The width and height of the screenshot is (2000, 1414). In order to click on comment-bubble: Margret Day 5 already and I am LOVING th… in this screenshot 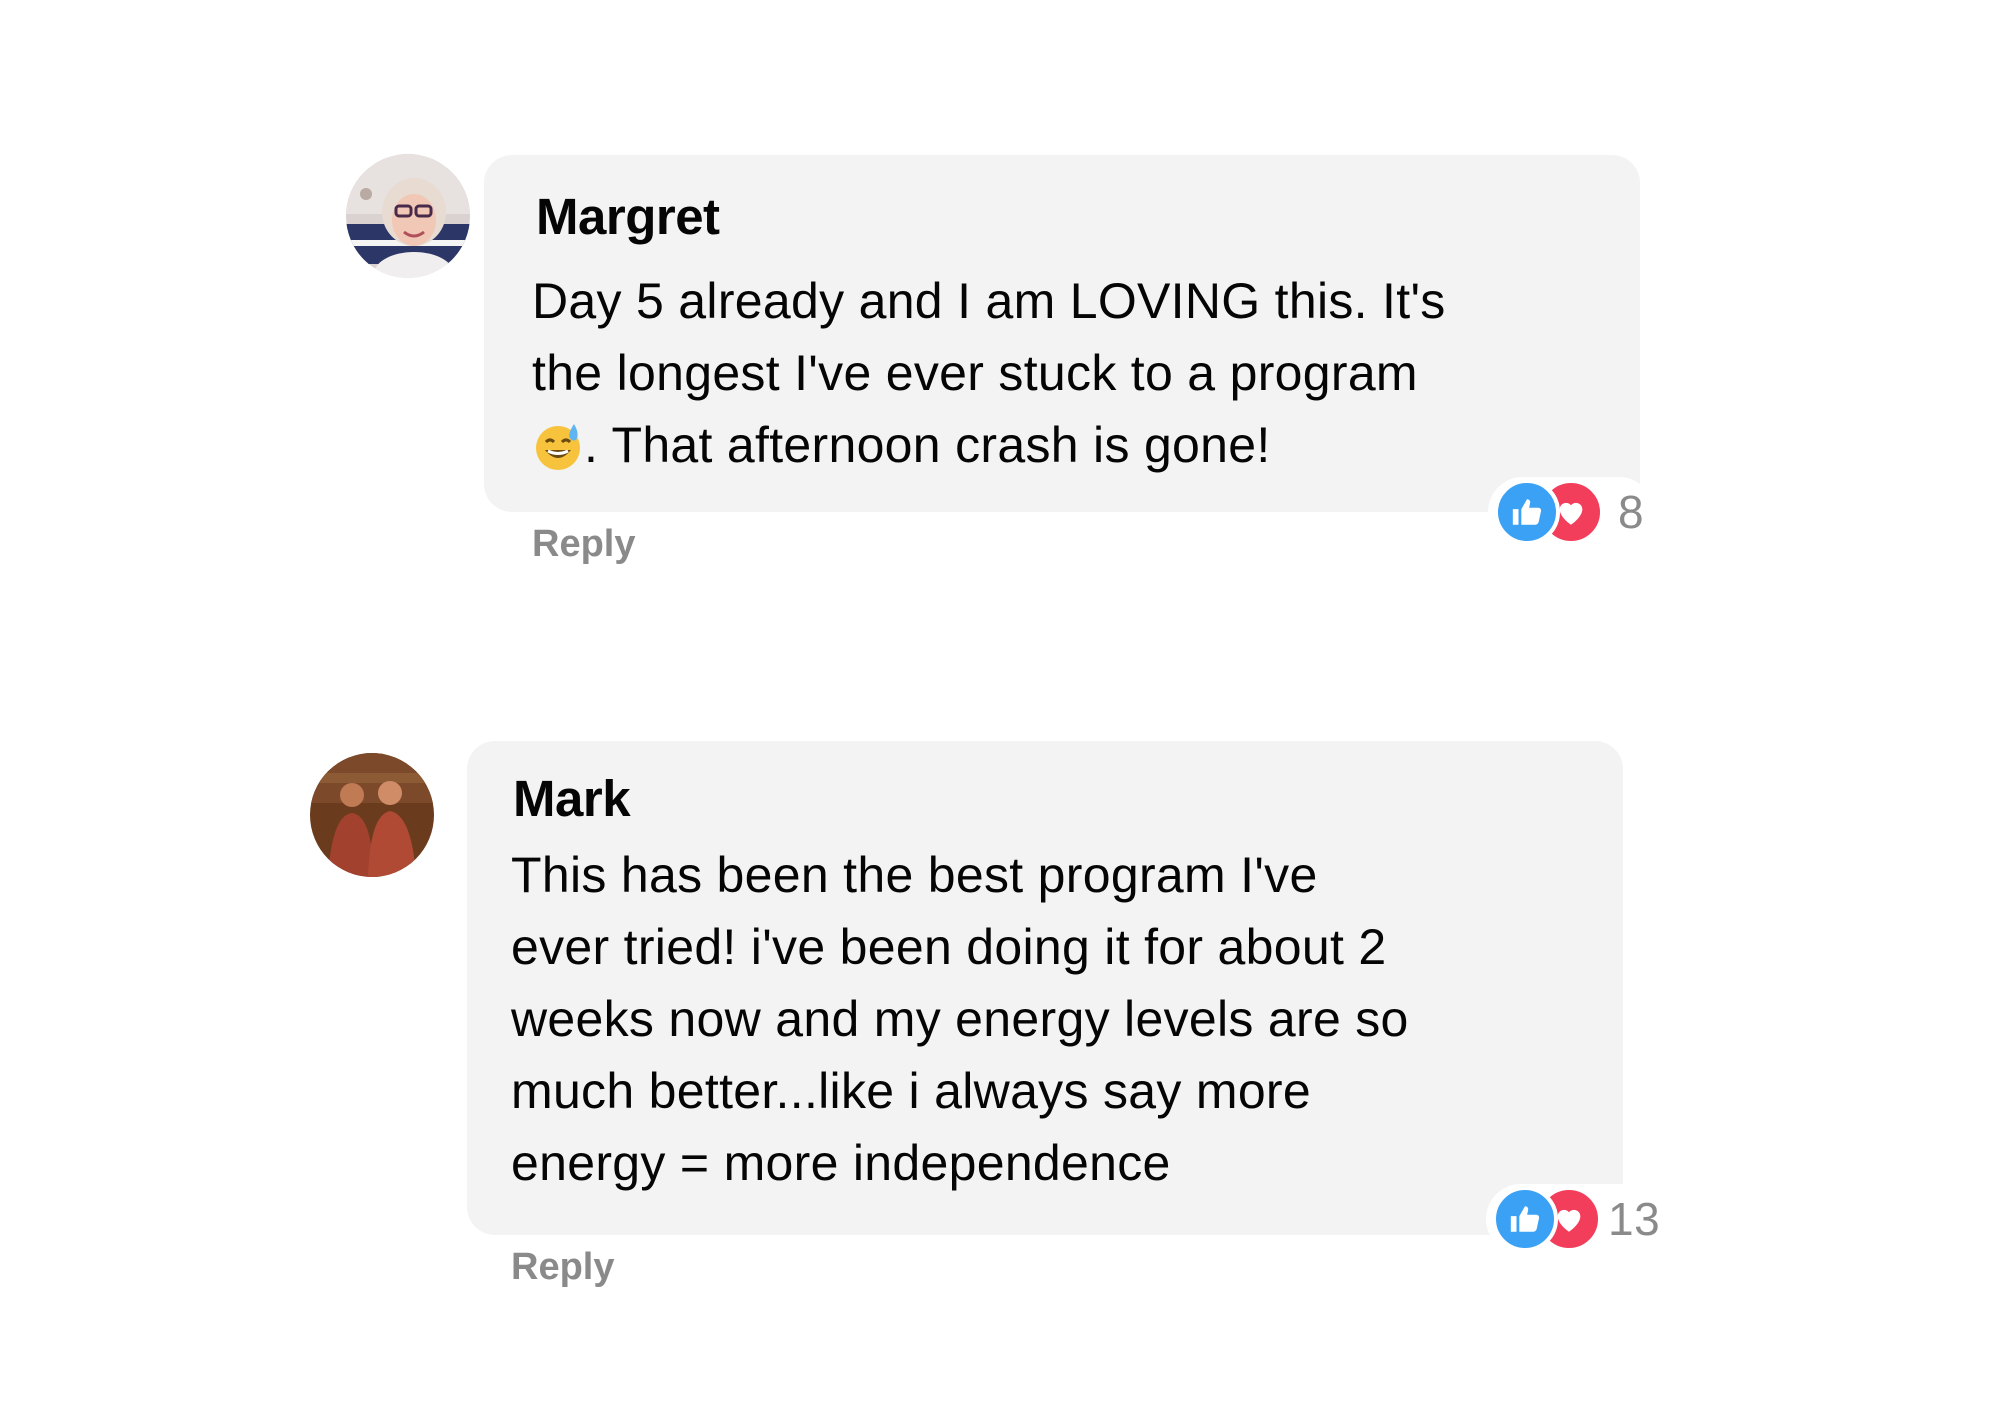, I will do `click(1062, 333)`.